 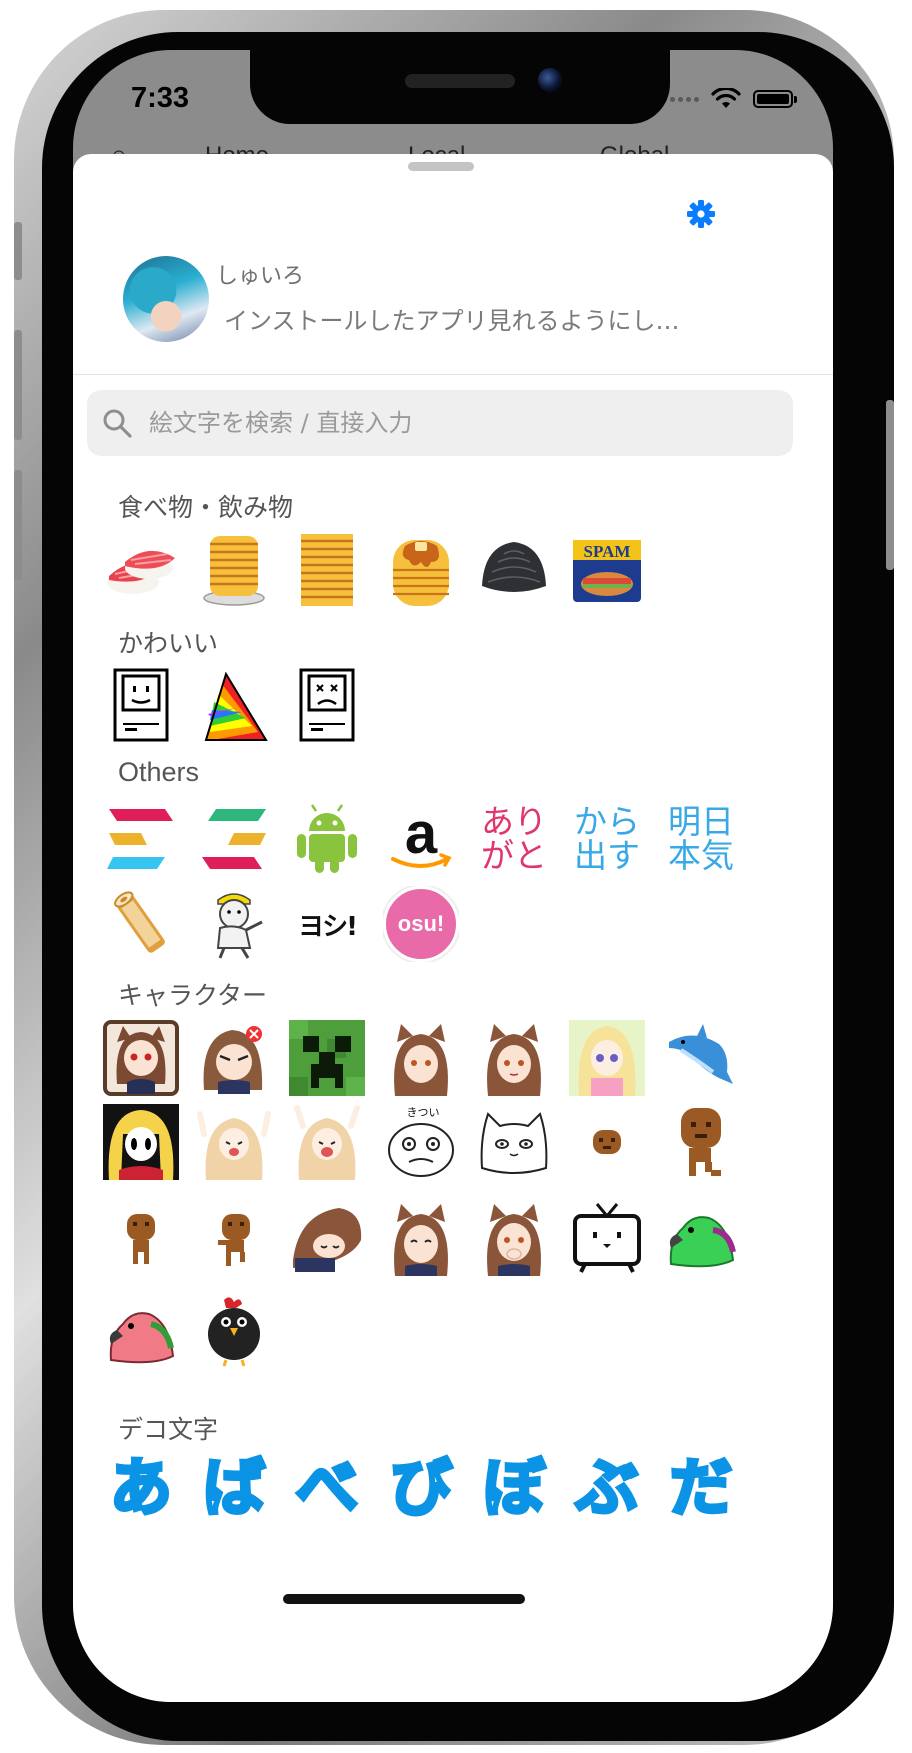 What do you see at coordinates (701, 821) in the screenshot?
I see `ashita-line-1: 明日` at bounding box center [701, 821].